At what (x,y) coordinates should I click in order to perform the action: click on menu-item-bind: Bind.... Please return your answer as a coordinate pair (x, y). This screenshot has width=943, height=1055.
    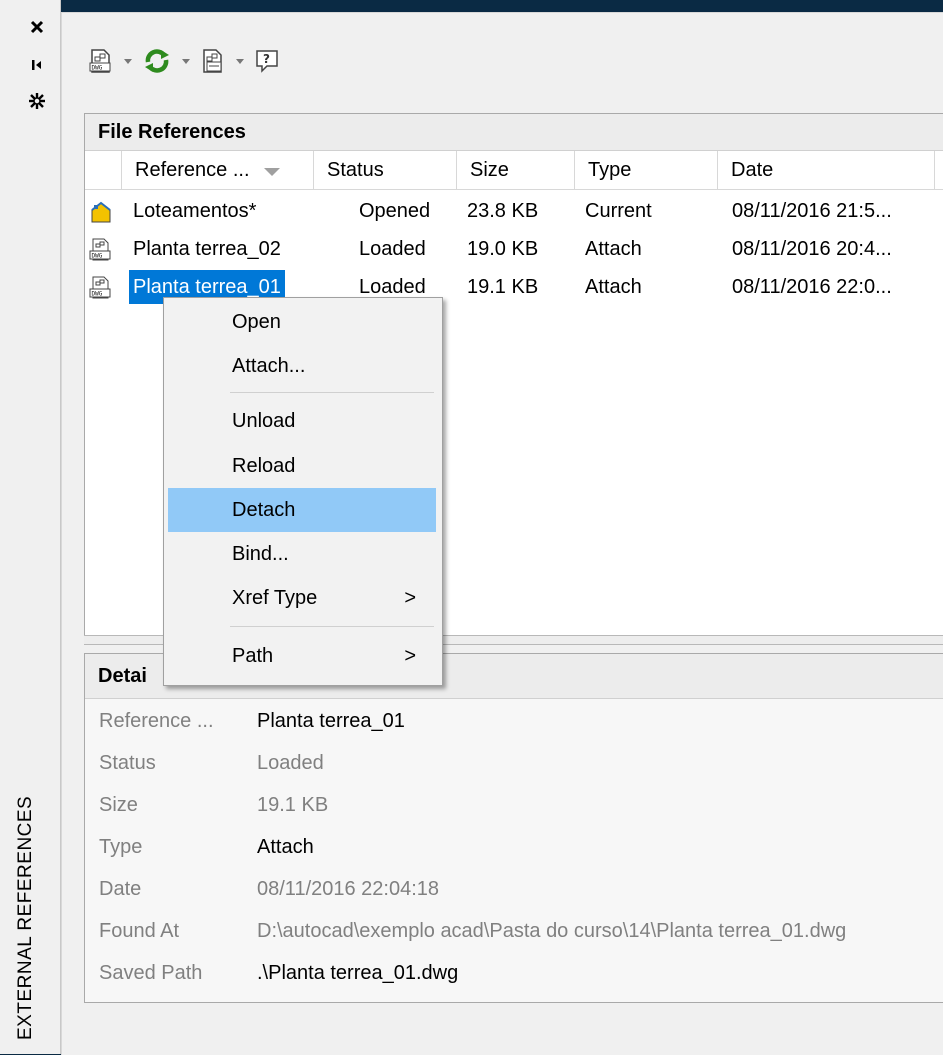
    Looking at the image, I should click on (302, 554).